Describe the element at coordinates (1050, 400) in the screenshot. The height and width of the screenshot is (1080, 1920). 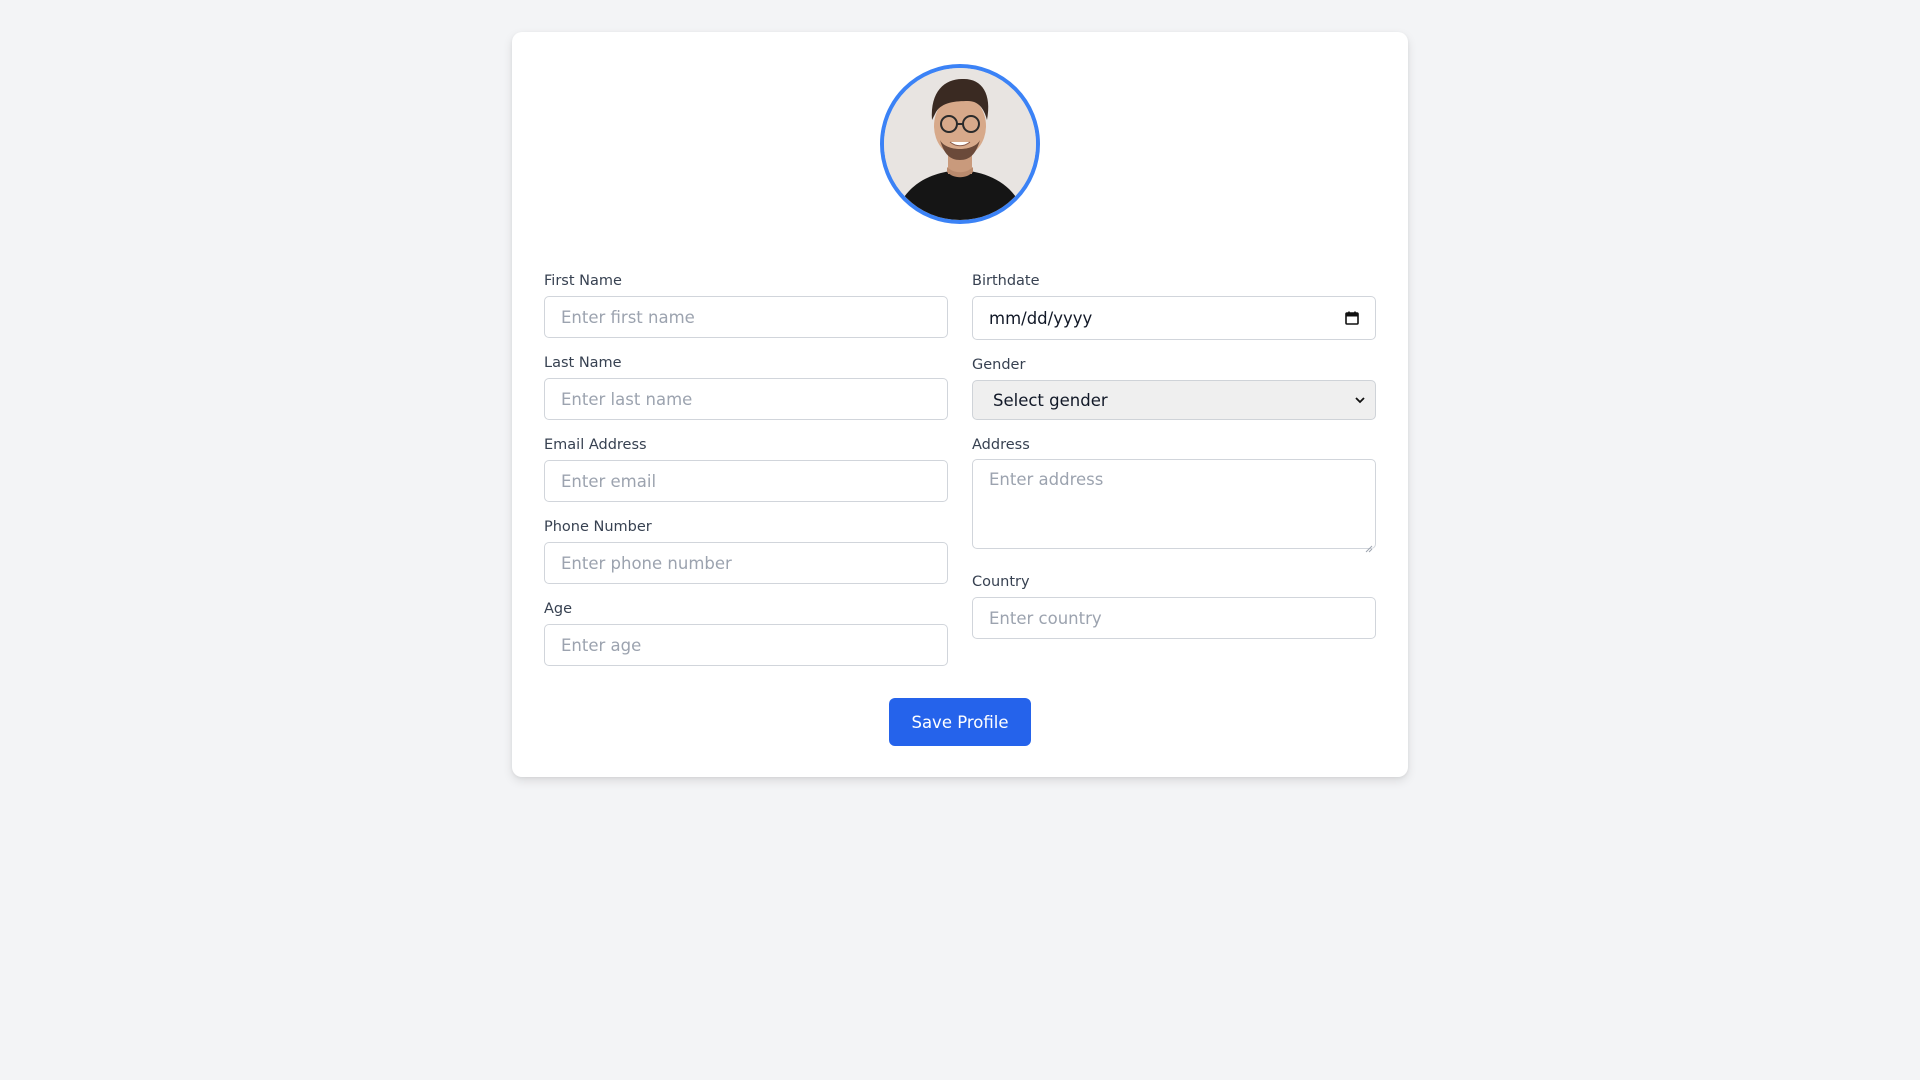
I see `gender-selected-value: Select gender` at that location.